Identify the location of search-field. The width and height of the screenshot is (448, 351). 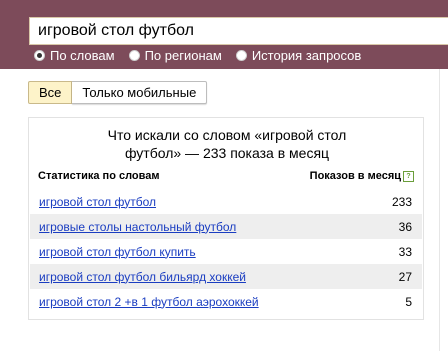
(238, 31).